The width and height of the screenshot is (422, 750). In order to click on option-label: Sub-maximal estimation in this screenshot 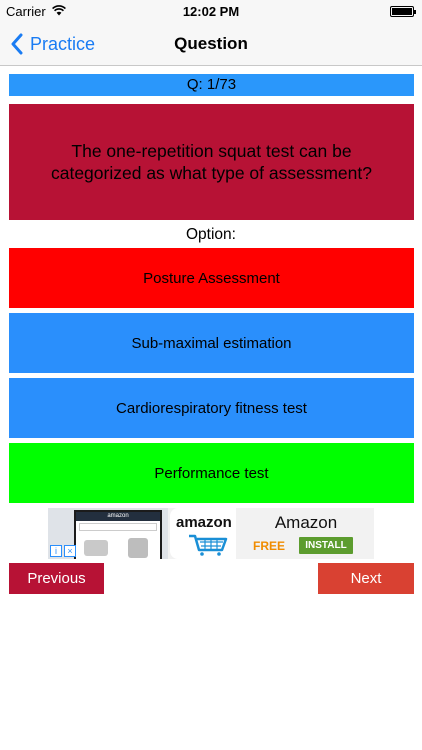, I will do `click(211, 343)`.